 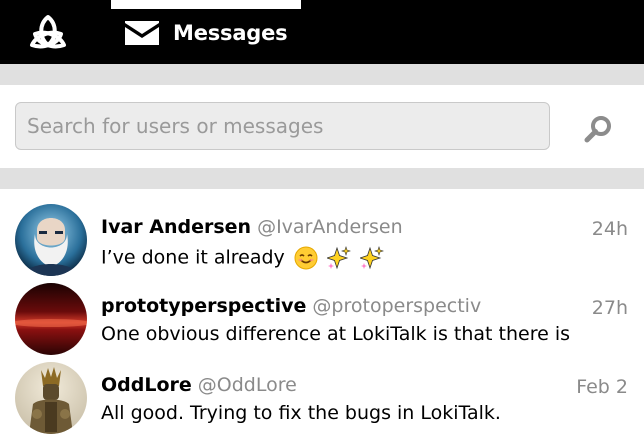 I want to click on conversation-time: 27h, so click(x=609, y=308).